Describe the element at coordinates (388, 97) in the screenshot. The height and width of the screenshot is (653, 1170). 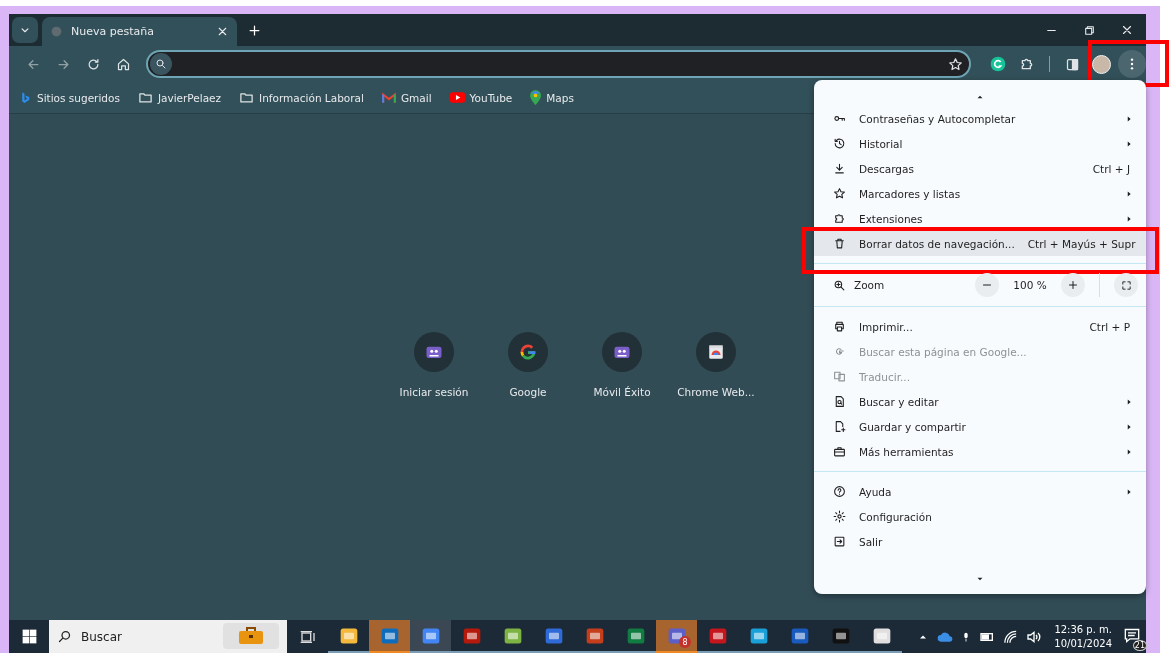
I see `envelope-icon` at that location.